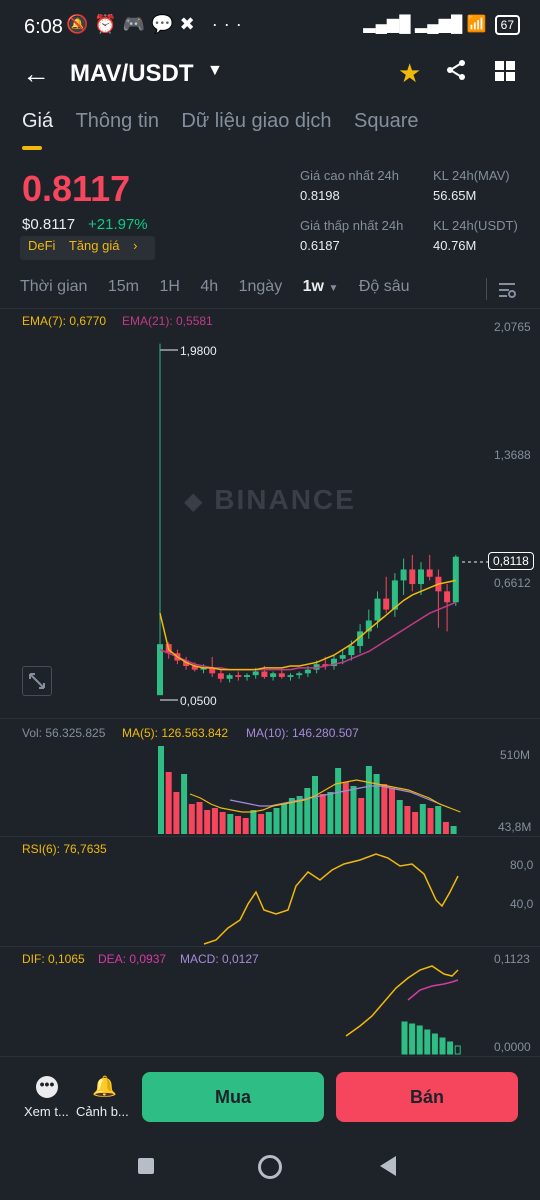  What do you see at coordinates (475, 225) in the screenshot?
I see `vol-usdt-label: KL 24h(USDT)` at bounding box center [475, 225].